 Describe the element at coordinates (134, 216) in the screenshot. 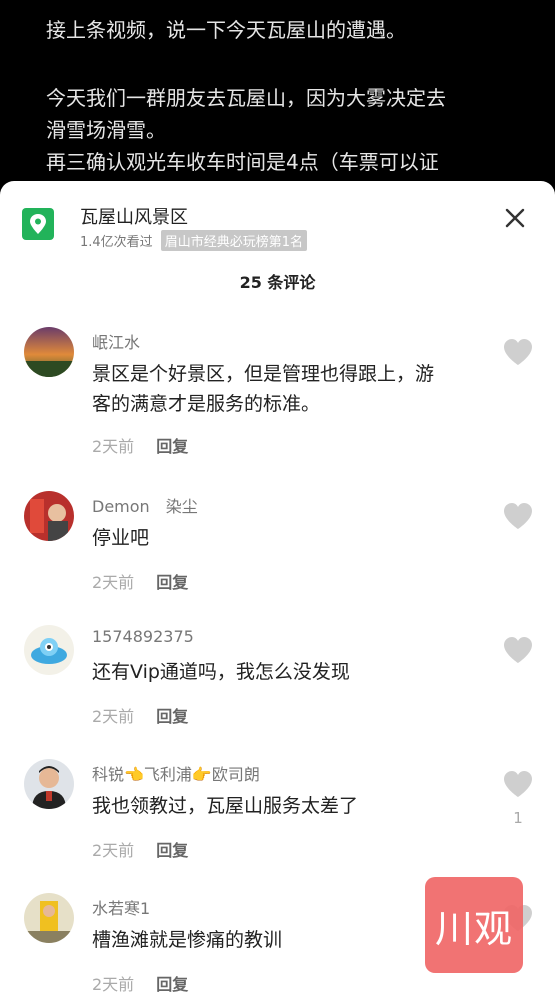

I see `place-name: 瓦屋山风景区` at that location.